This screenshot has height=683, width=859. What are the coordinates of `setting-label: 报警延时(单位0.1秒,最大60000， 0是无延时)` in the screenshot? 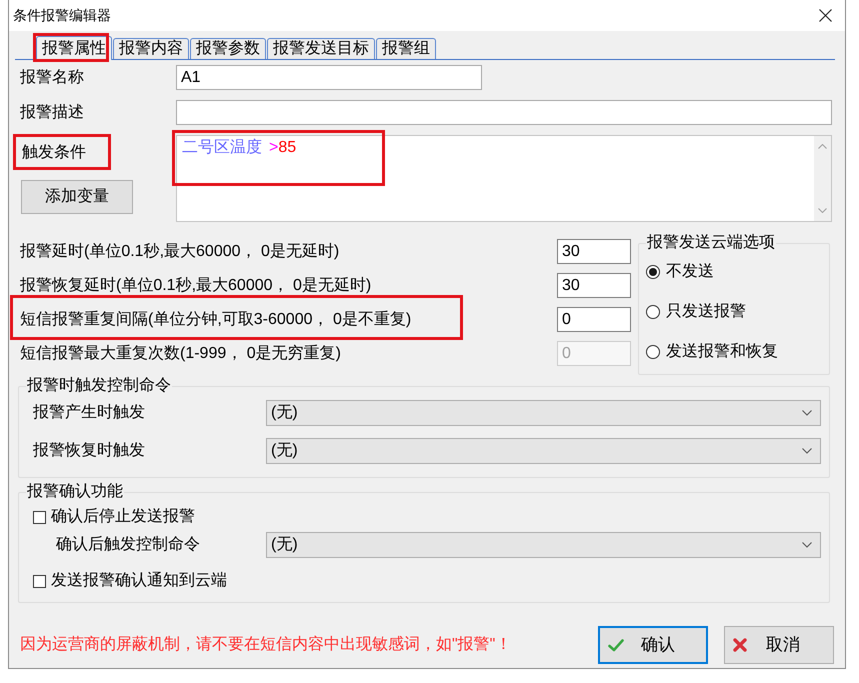 It's located at (180, 252).